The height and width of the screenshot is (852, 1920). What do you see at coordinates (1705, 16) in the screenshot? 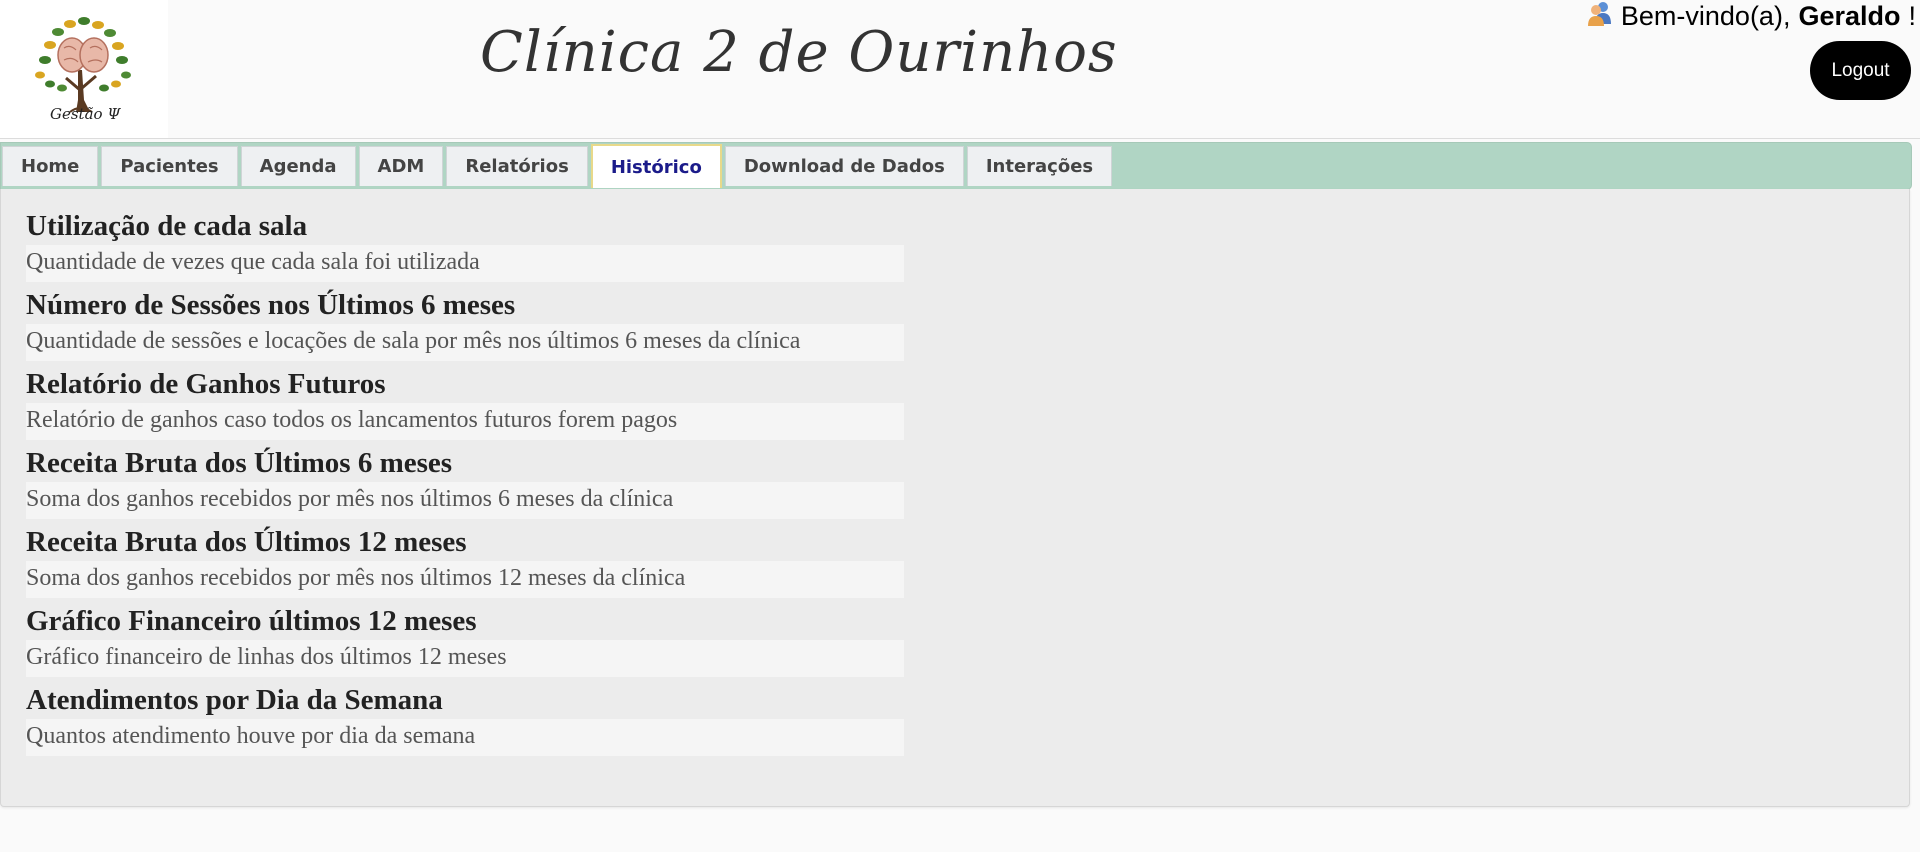
I see `welcome-prefix: Bem-vindo(a),` at bounding box center [1705, 16].